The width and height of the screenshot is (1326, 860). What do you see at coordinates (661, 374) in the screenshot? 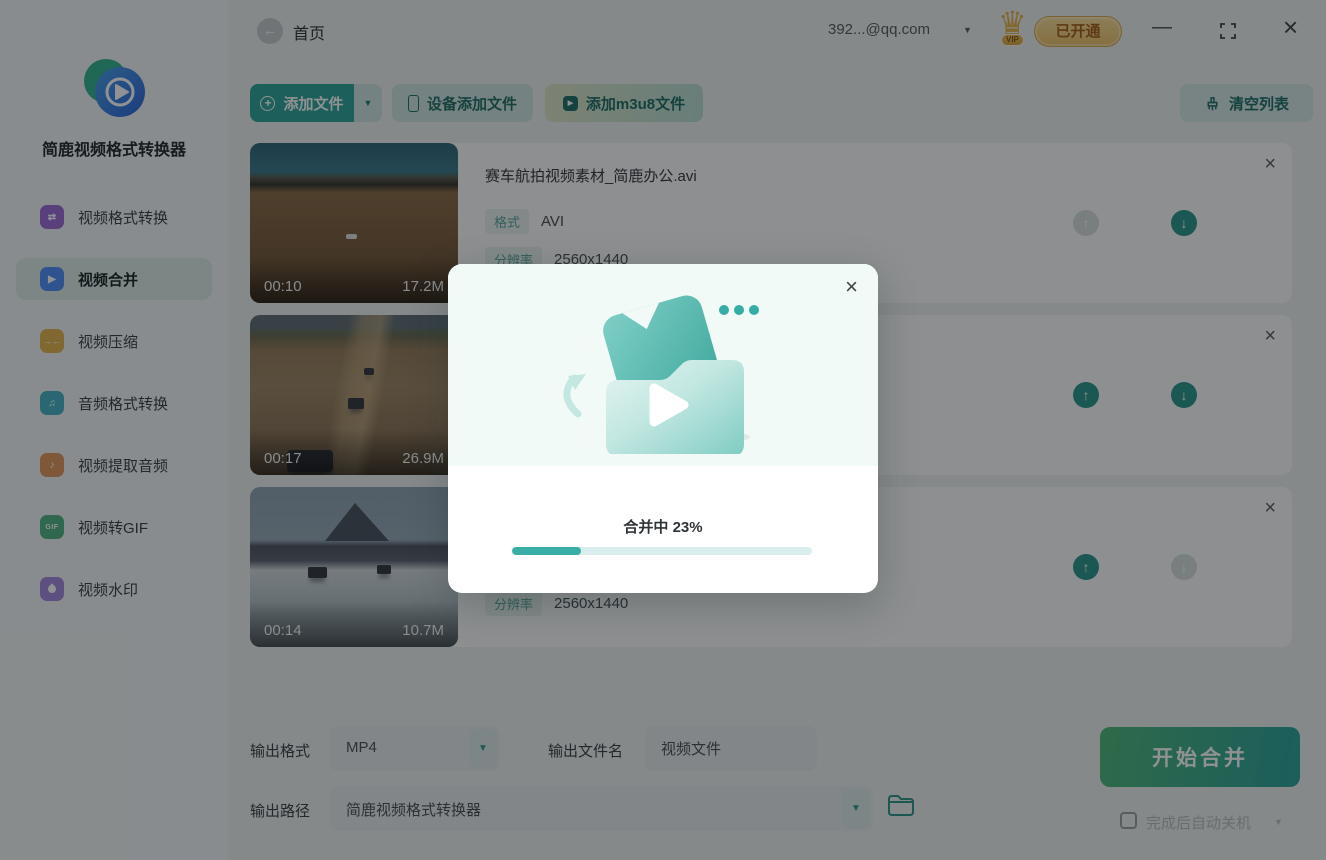
I see `folder-play-illustration` at bounding box center [661, 374].